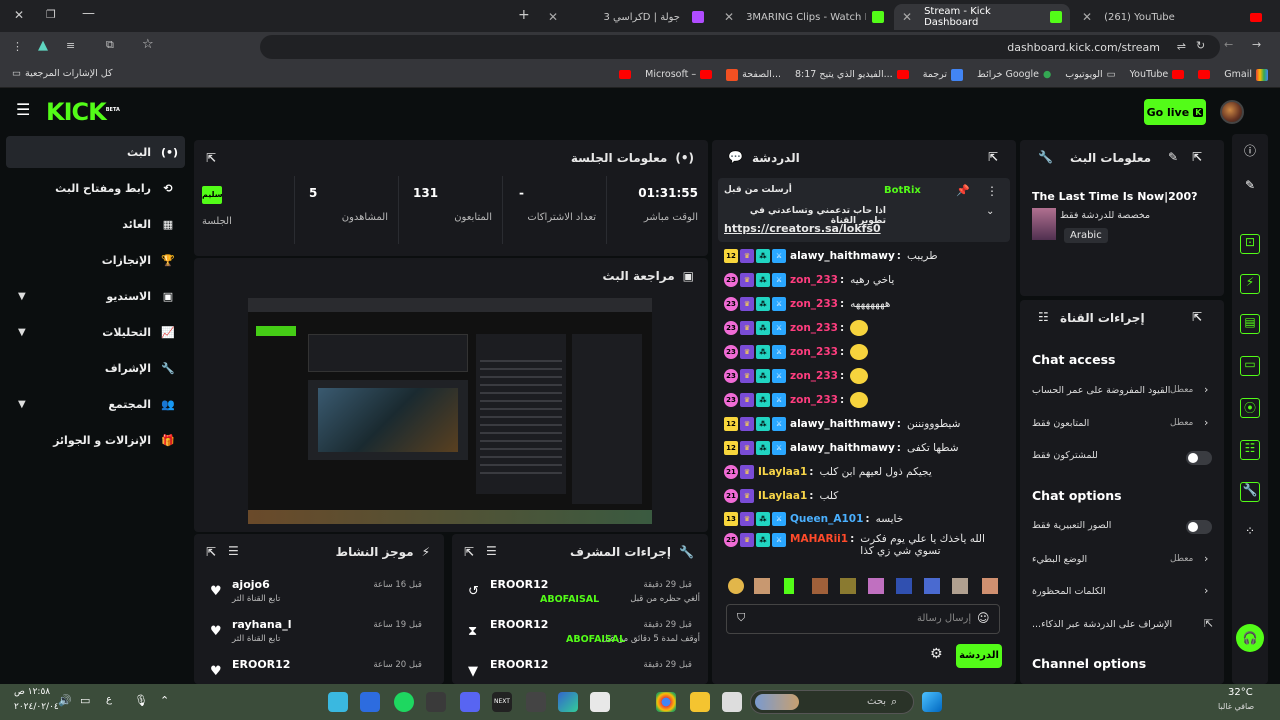 Image resolution: width=1280 pixels, height=720 pixels. Describe the element at coordinates (32, 692) in the screenshot. I see `clock-time: ١٢:٥٨ ص` at that location.